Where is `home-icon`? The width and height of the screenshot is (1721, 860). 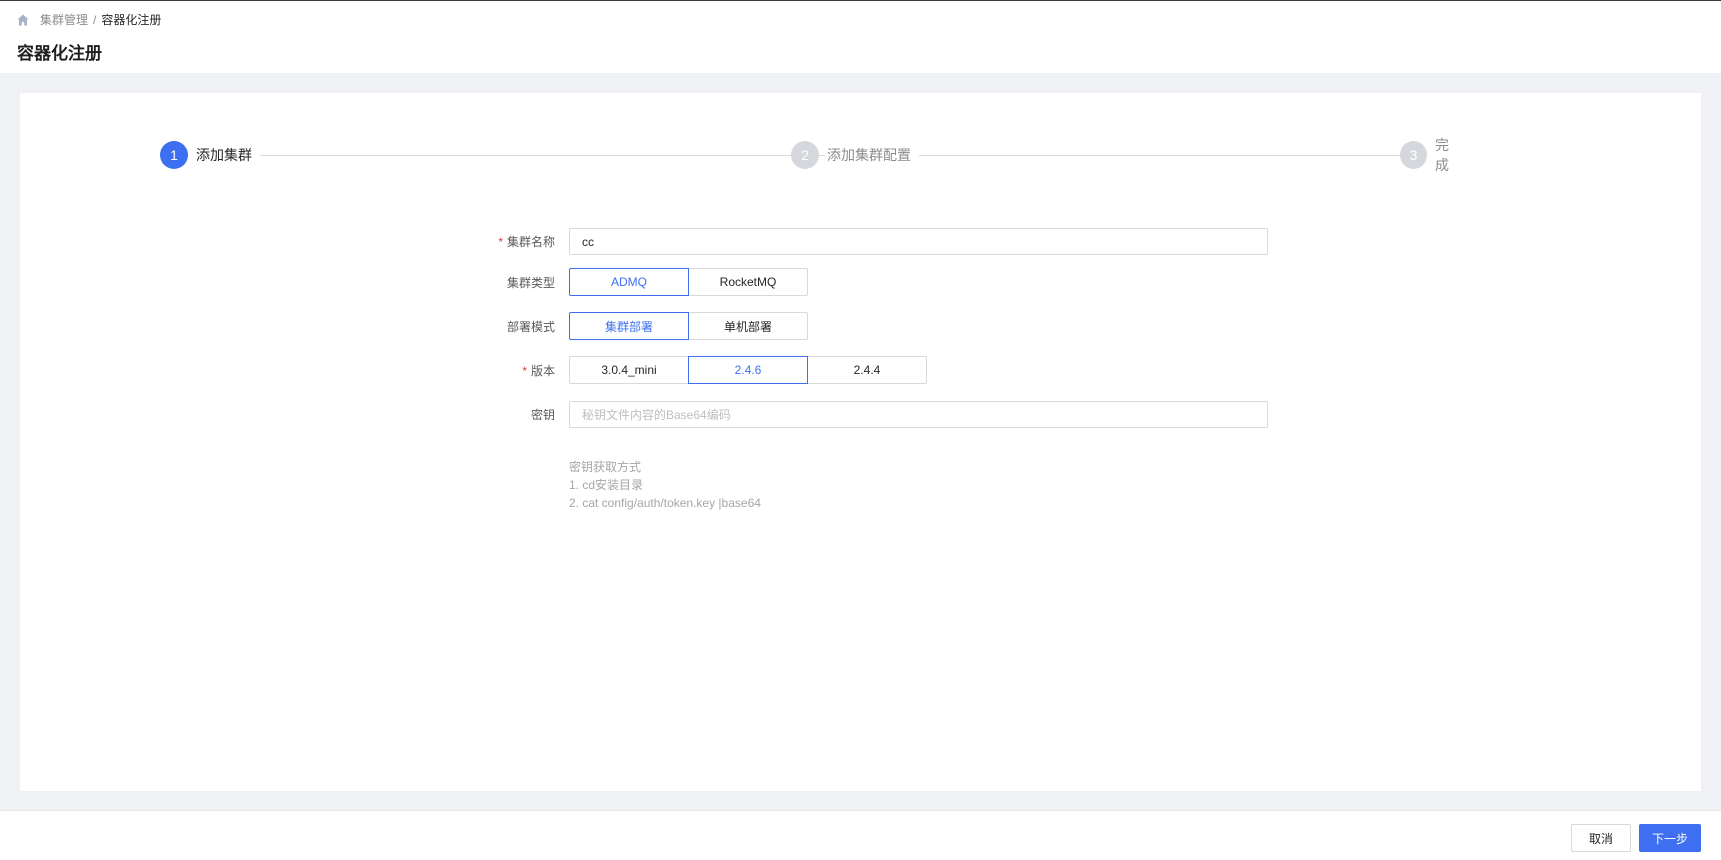
home-icon is located at coordinates (23, 20).